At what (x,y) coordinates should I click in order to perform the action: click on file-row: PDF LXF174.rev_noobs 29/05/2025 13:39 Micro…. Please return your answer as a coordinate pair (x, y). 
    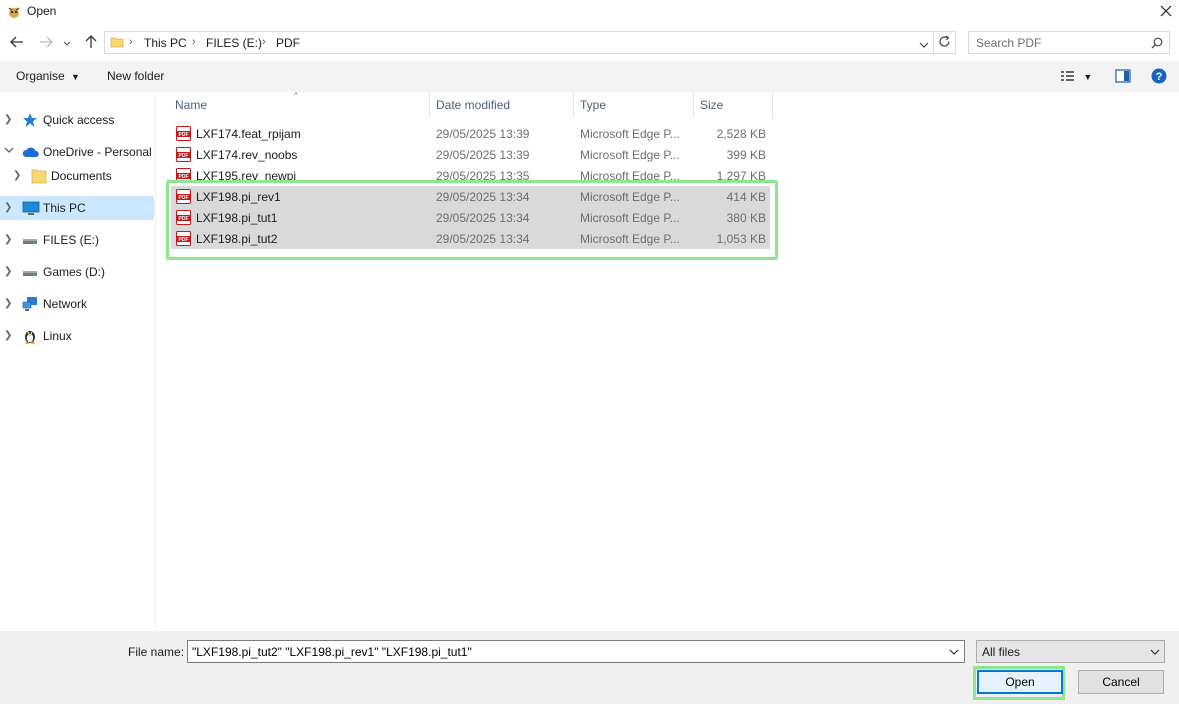
    Looking at the image, I should click on (470, 154).